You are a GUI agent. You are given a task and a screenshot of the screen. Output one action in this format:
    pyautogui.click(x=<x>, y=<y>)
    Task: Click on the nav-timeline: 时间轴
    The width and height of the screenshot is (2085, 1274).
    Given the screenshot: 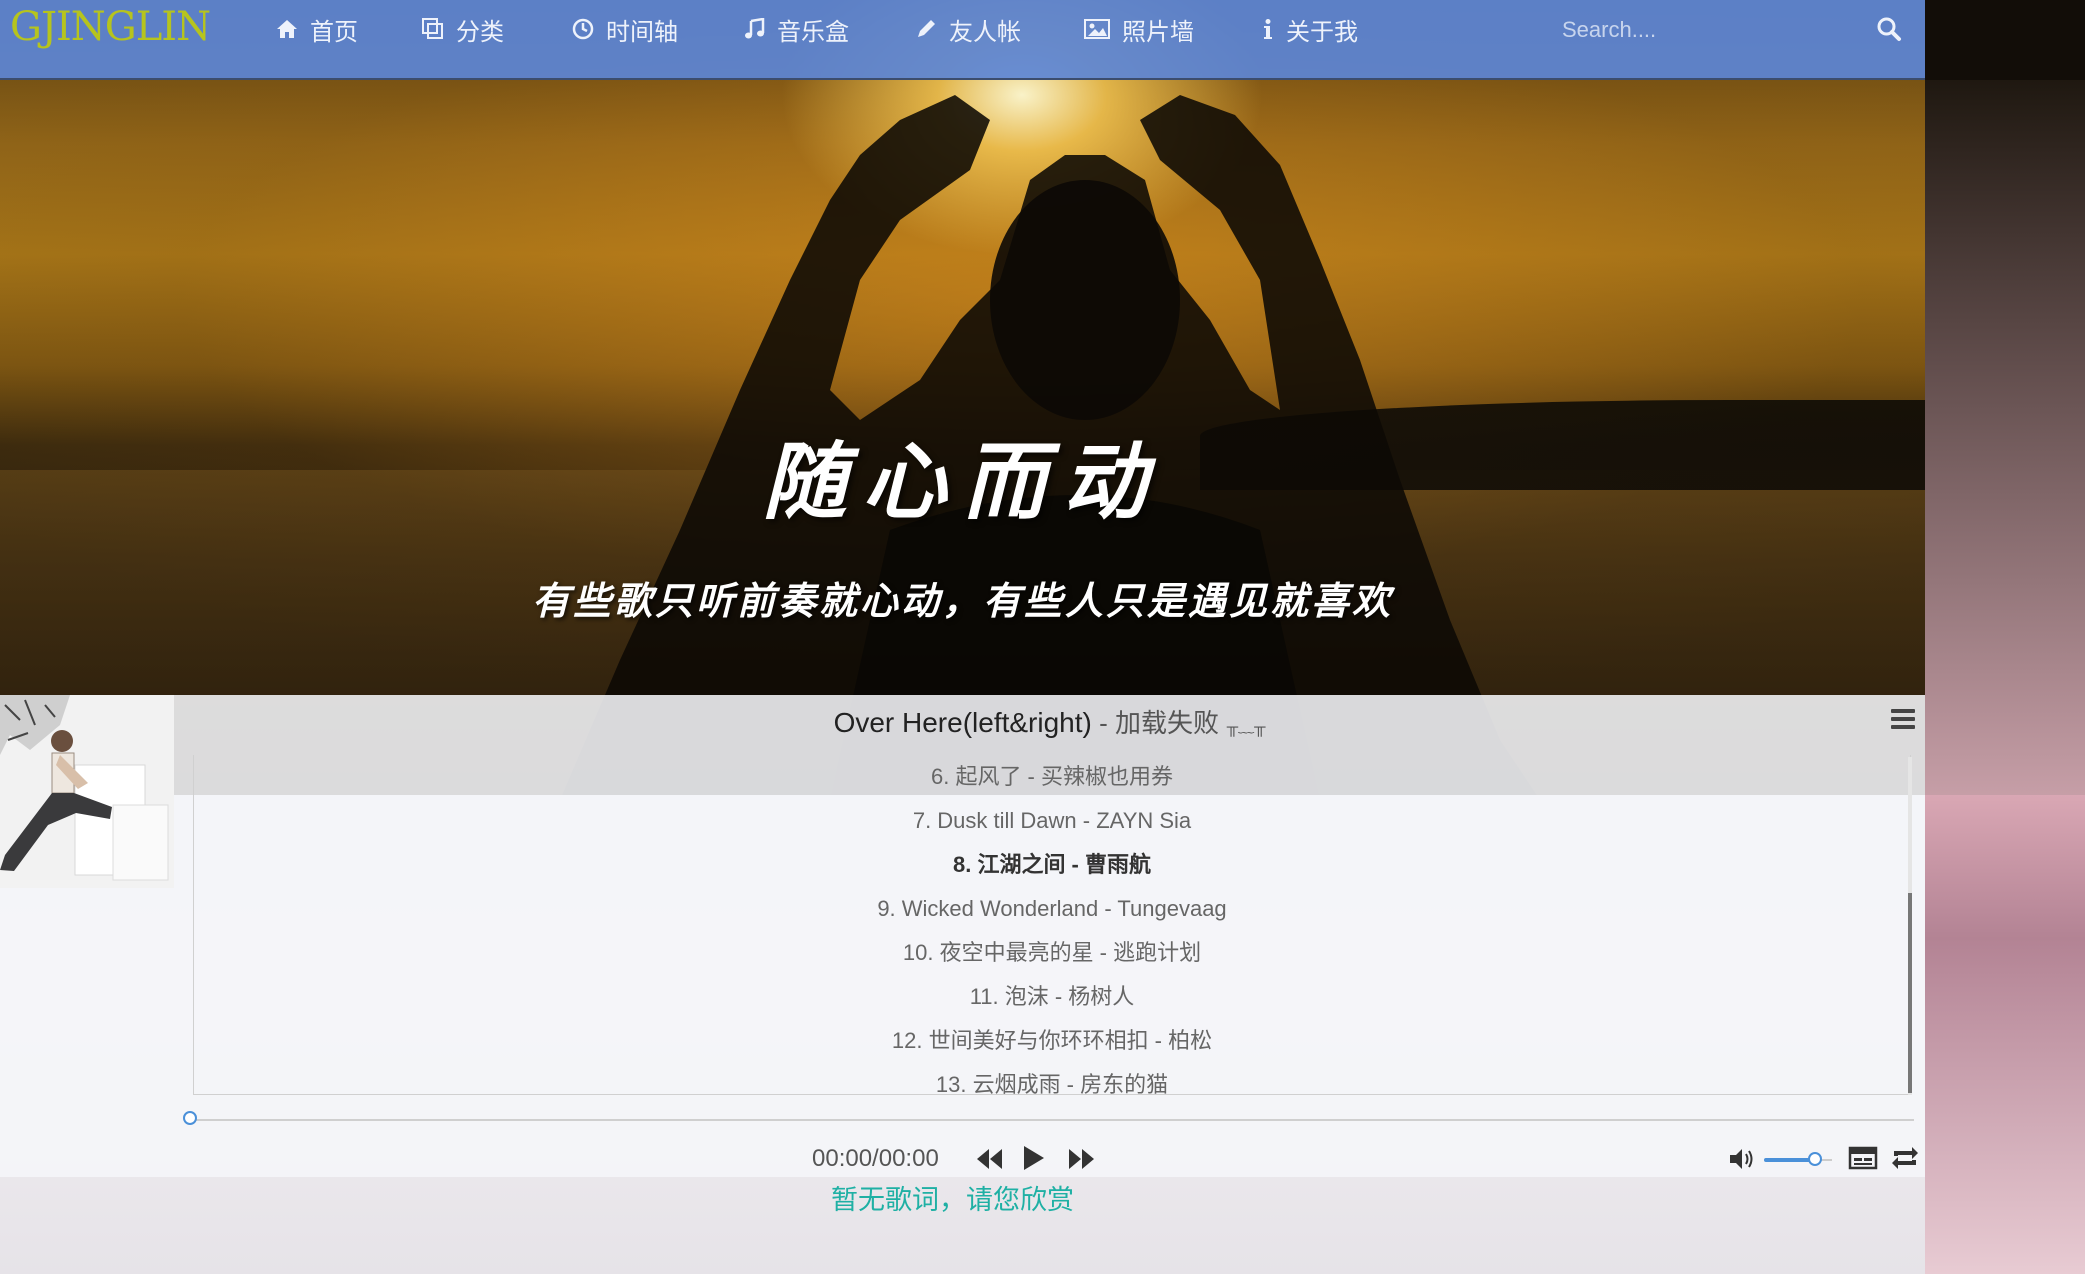 What is the action you would take?
    pyautogui.click(x=625, y=29)
    